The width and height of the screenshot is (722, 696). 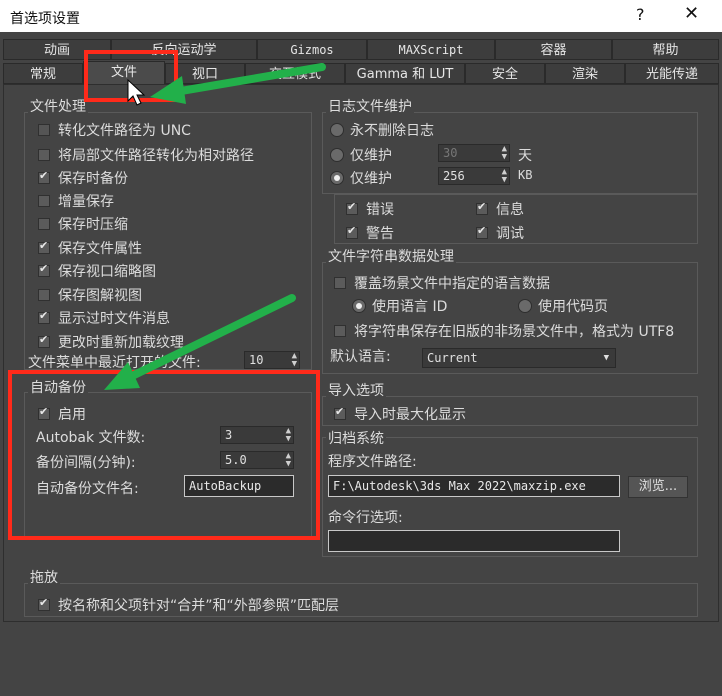 What do you see at coordinates (500, 233) in the screenshot?
I see `log-level-debug: 调试` at bounding box center [500, 233].